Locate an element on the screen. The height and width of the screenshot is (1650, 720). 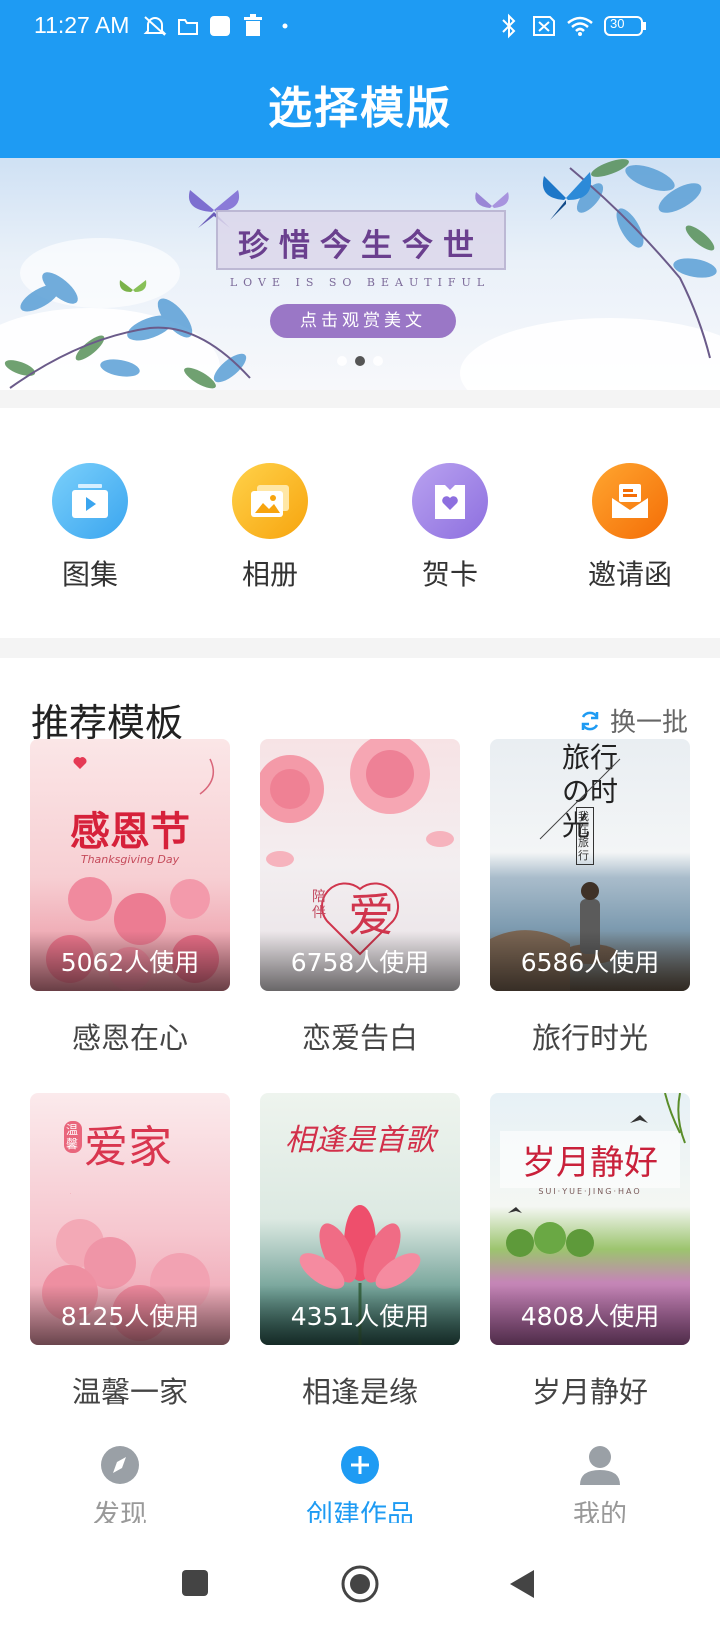
category-invitation: 邀请函 is located at coordinates (630, 538).